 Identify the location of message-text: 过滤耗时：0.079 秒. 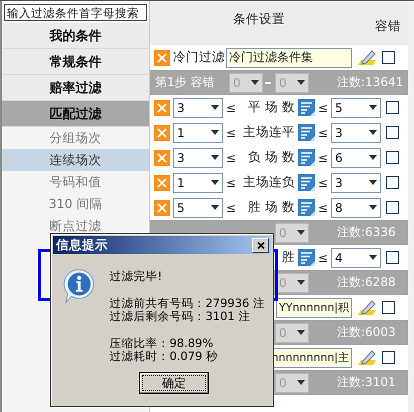
(164, 356).